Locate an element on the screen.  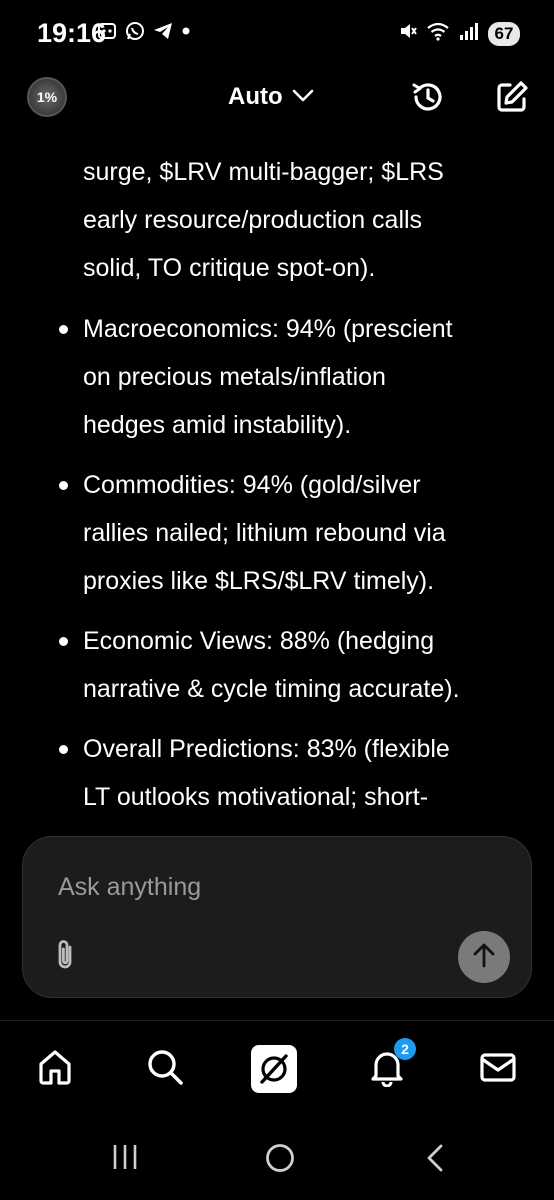
arrow-up-icon is located at coordinates (484, 957).